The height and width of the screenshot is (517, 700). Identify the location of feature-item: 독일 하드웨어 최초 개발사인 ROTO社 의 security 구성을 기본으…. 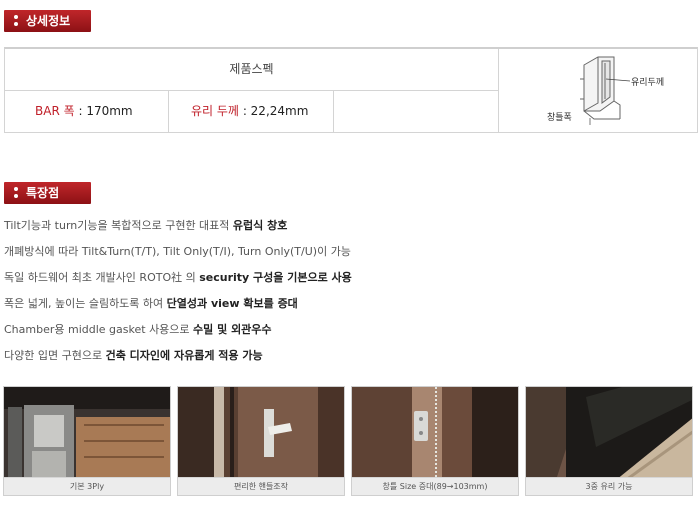
(178, 277).